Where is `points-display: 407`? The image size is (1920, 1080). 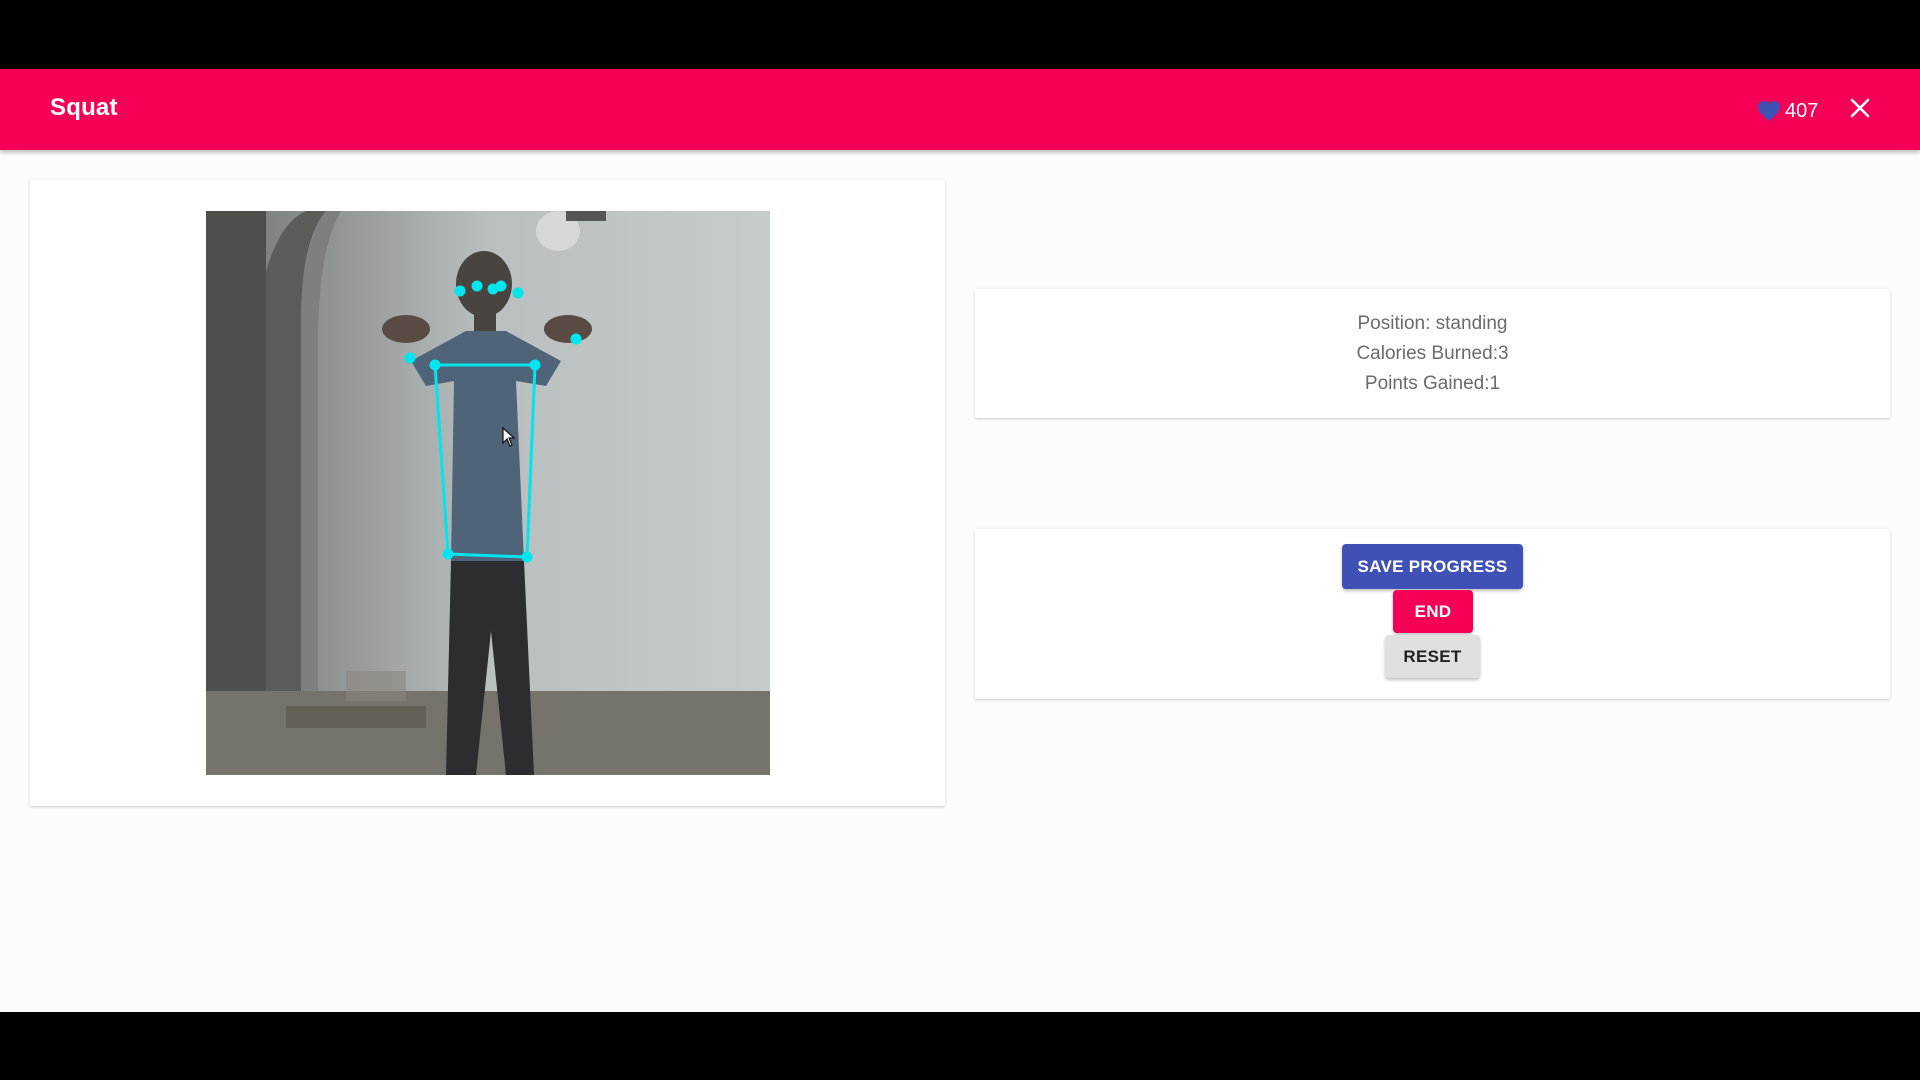 points-display: 407 is located at coordinates (1787, 111).